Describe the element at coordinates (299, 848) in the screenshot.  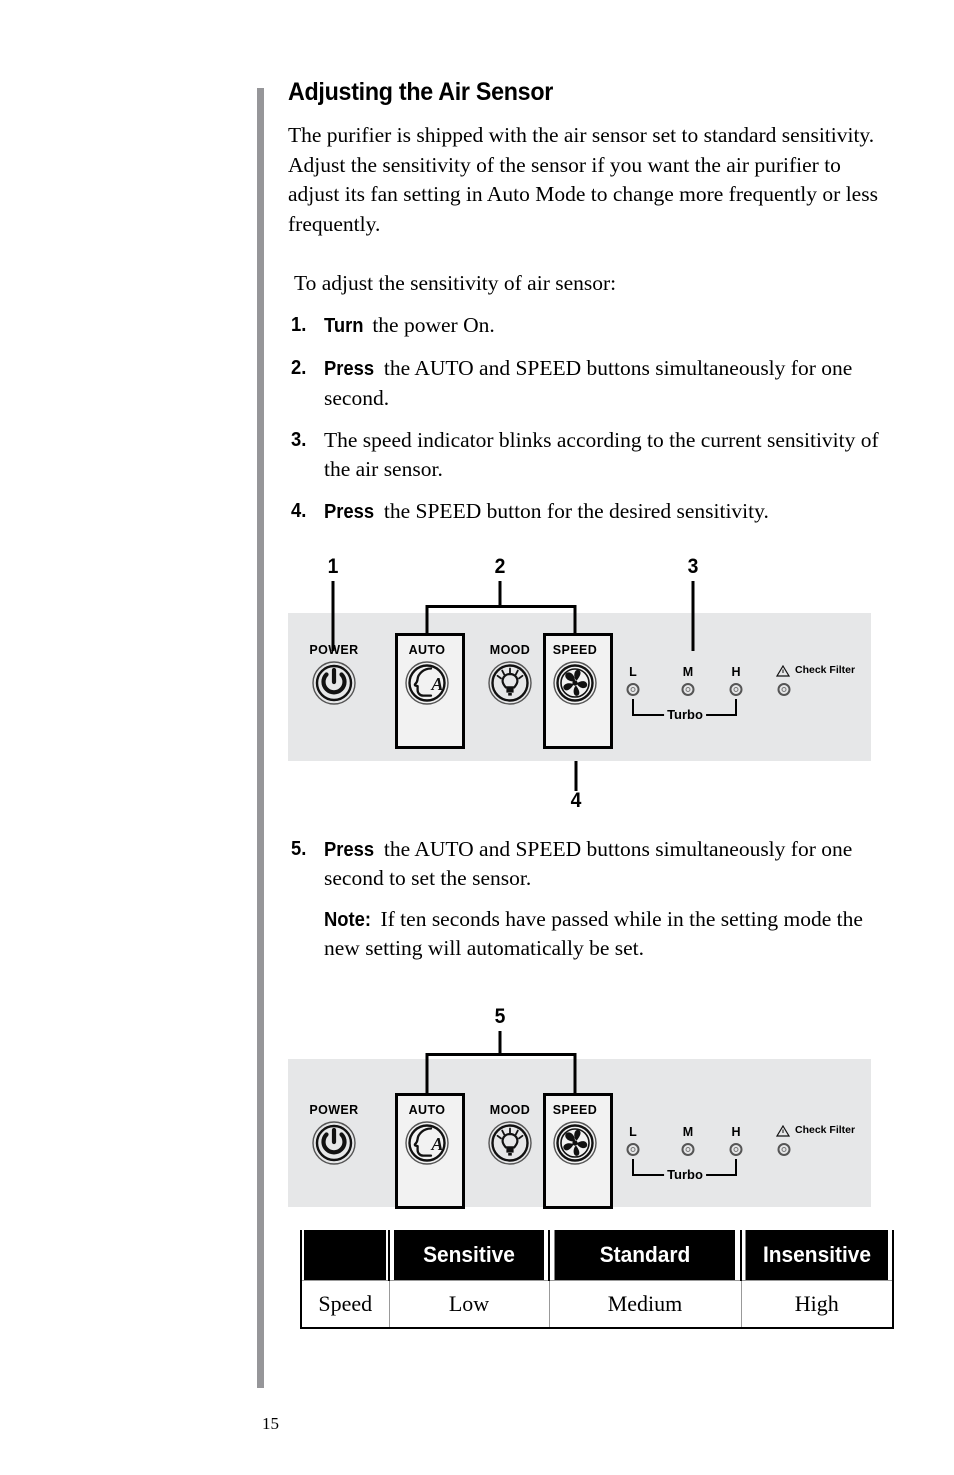
I see `step-number: 5.` at that location.